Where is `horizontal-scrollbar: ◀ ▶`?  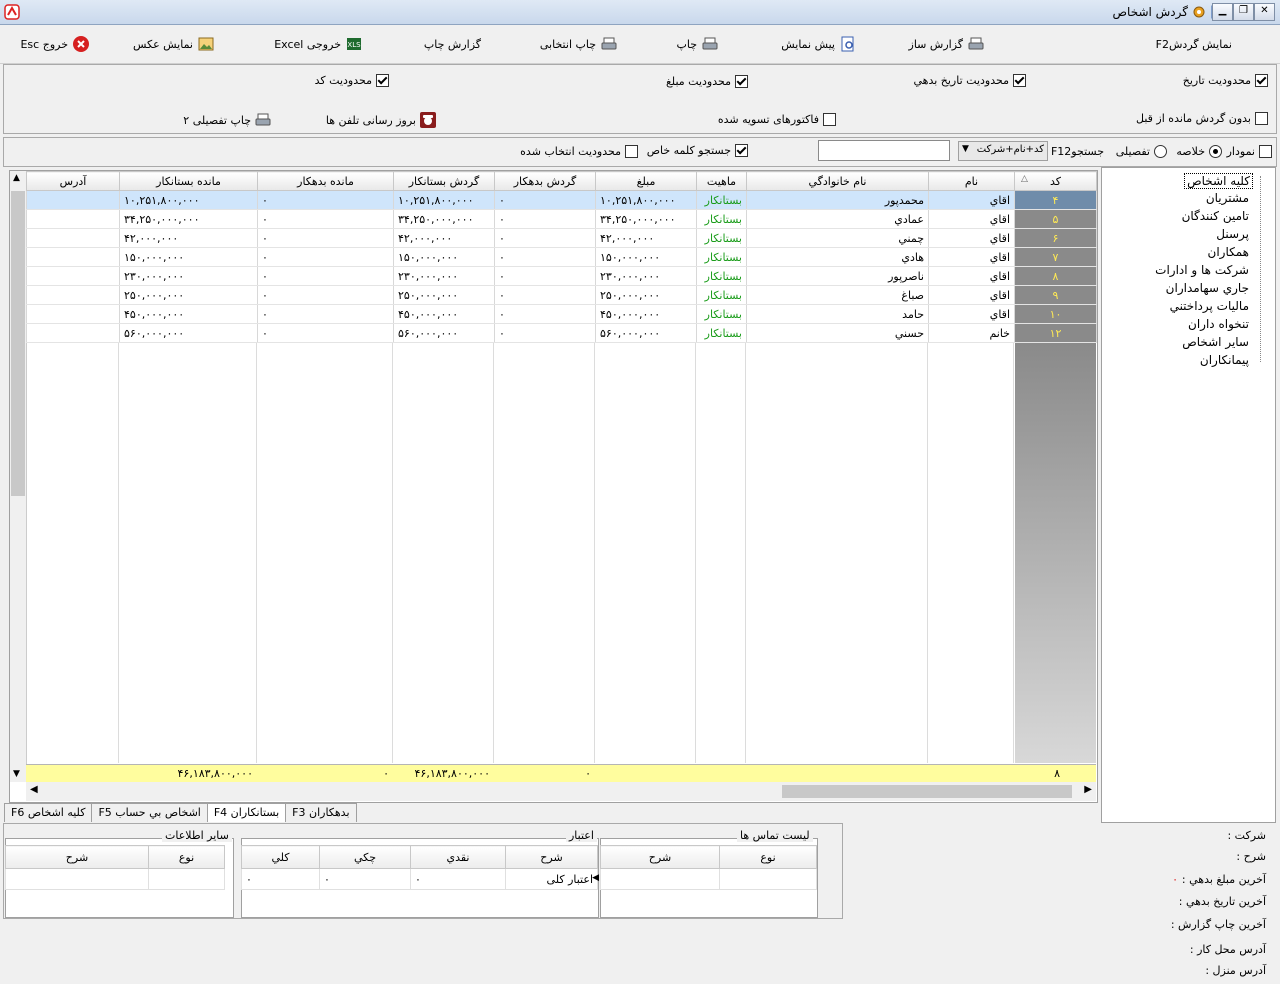
horizontal-scrollbar: ◀ ▶ is located at coordinates (561, 791).